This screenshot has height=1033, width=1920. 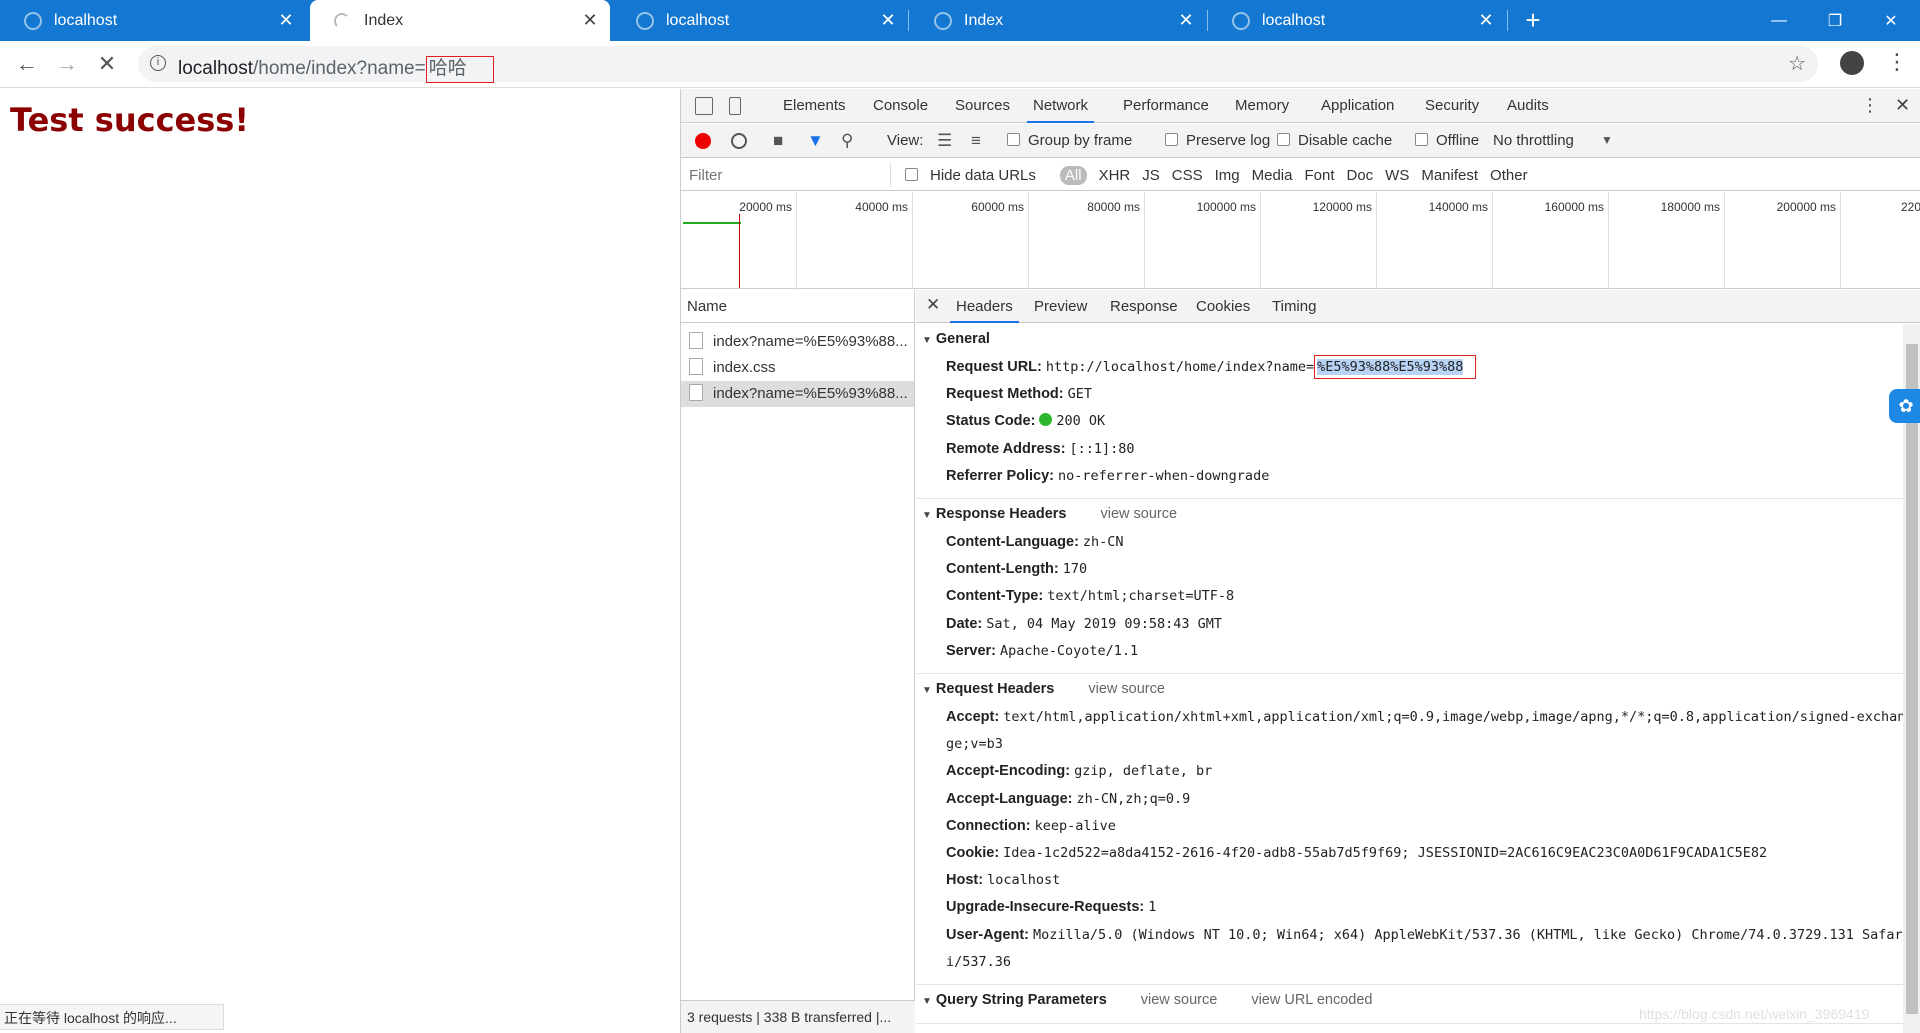 What do you see at coordinates (995, 596) in the screenshot?
I see `header-key: Content-Type:` at bounding box center [995, 596].